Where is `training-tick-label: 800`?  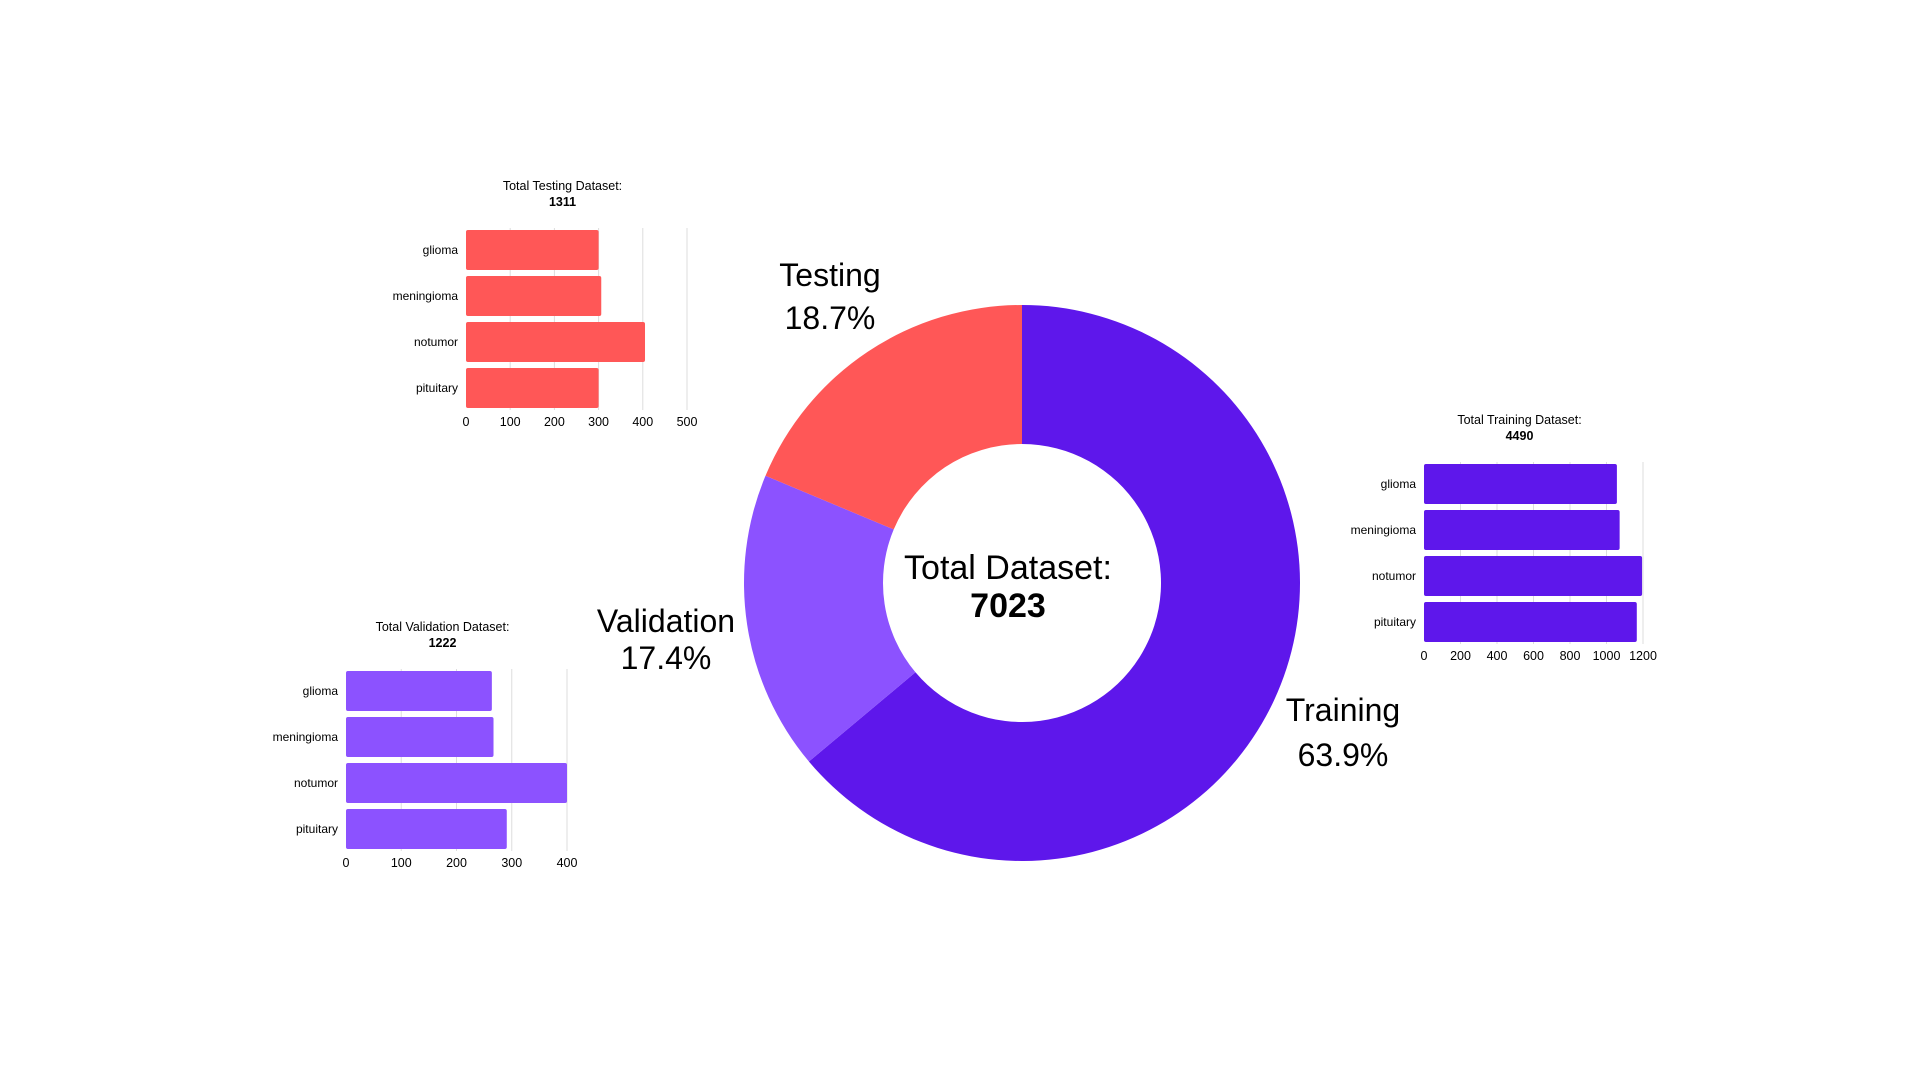
training-tick-label: 800 is located at coordinates (1570, 656).